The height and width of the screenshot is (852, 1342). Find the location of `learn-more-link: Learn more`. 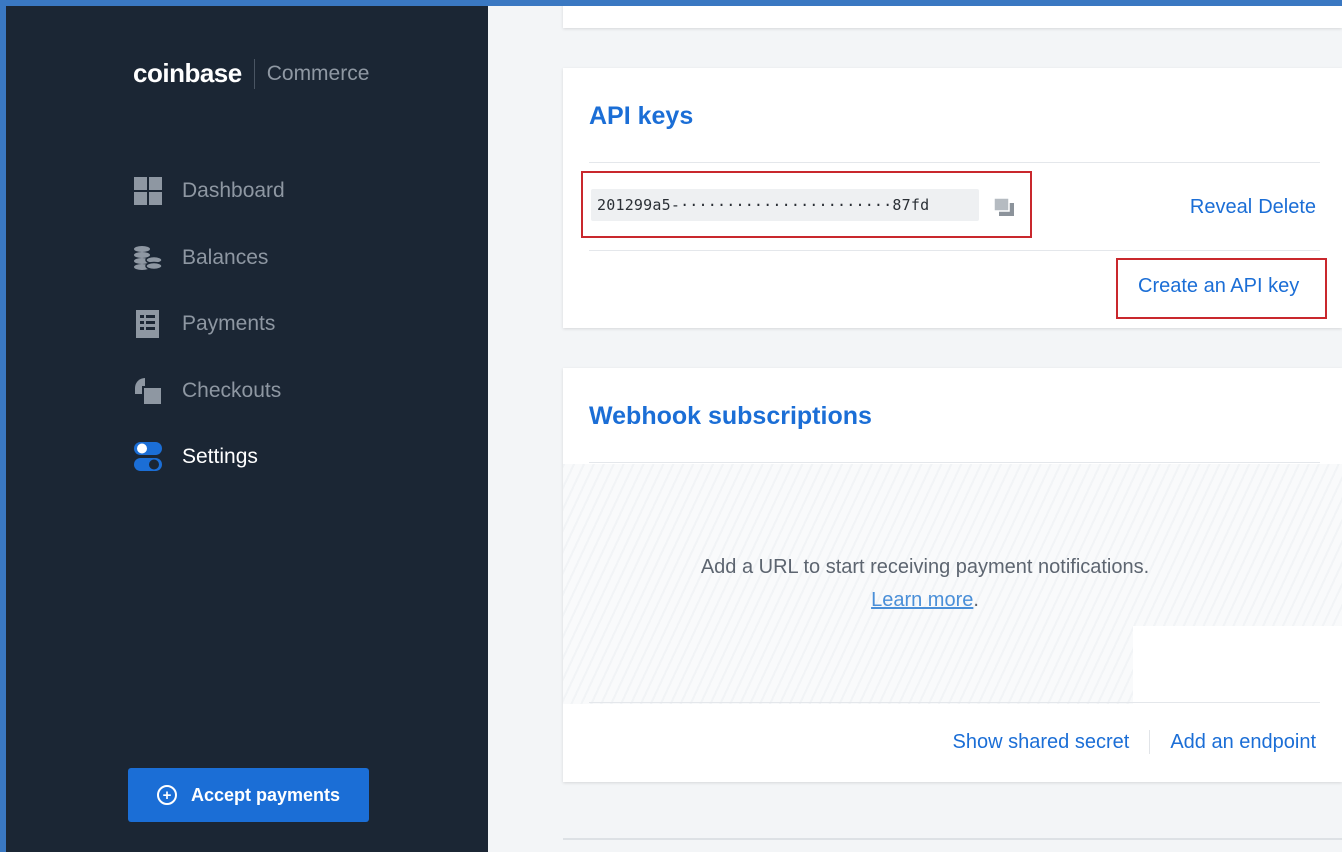

learn-more-link: Learn more is located at coordinates (922, 600).